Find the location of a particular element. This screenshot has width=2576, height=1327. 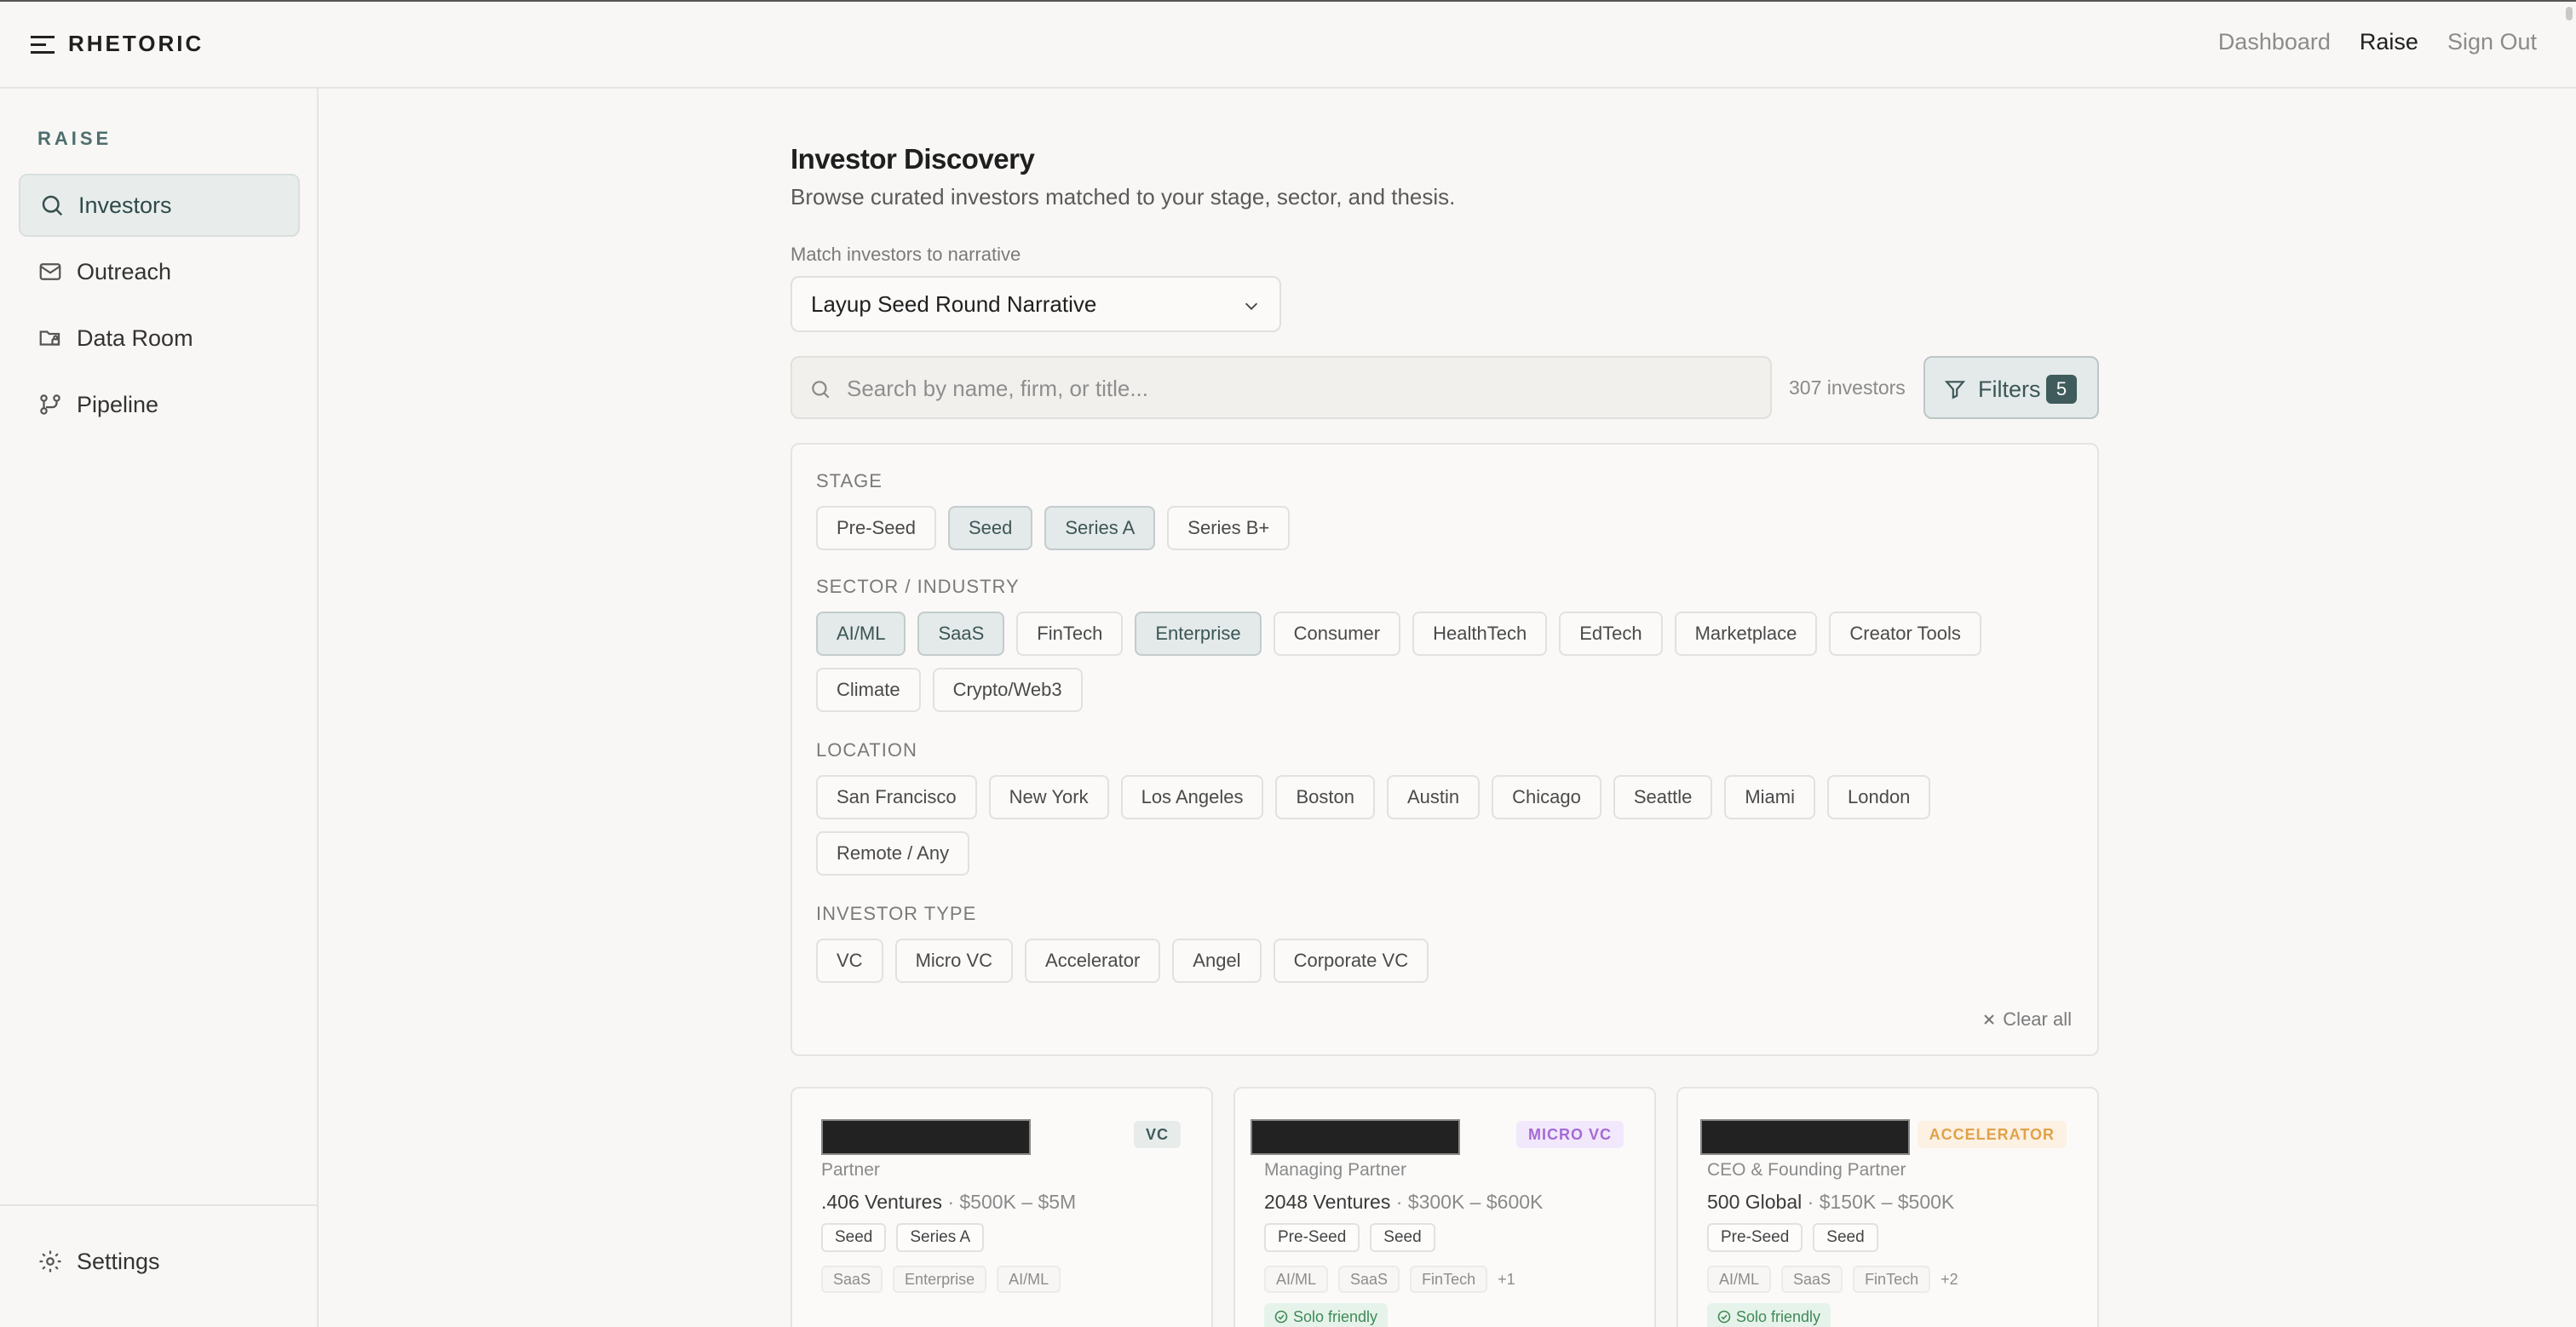

chip-creator-tools: Creator Tools is located at coordinates (1905, 634).